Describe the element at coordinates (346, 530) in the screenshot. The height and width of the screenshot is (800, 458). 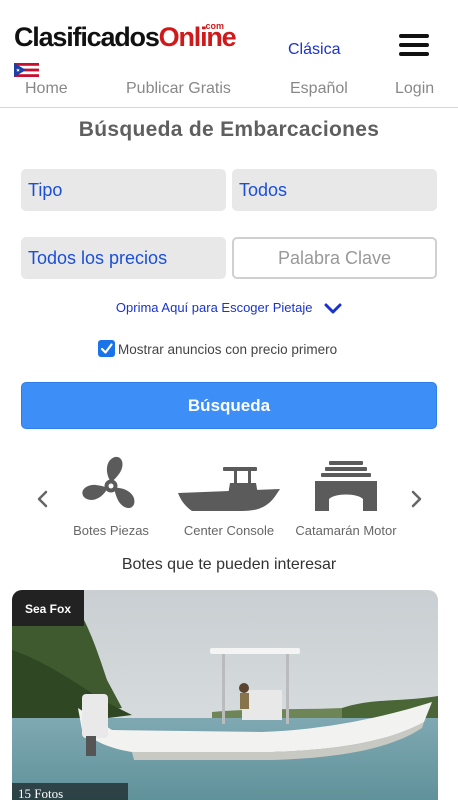
I see `category-label: Catamarán Motor` at that location.